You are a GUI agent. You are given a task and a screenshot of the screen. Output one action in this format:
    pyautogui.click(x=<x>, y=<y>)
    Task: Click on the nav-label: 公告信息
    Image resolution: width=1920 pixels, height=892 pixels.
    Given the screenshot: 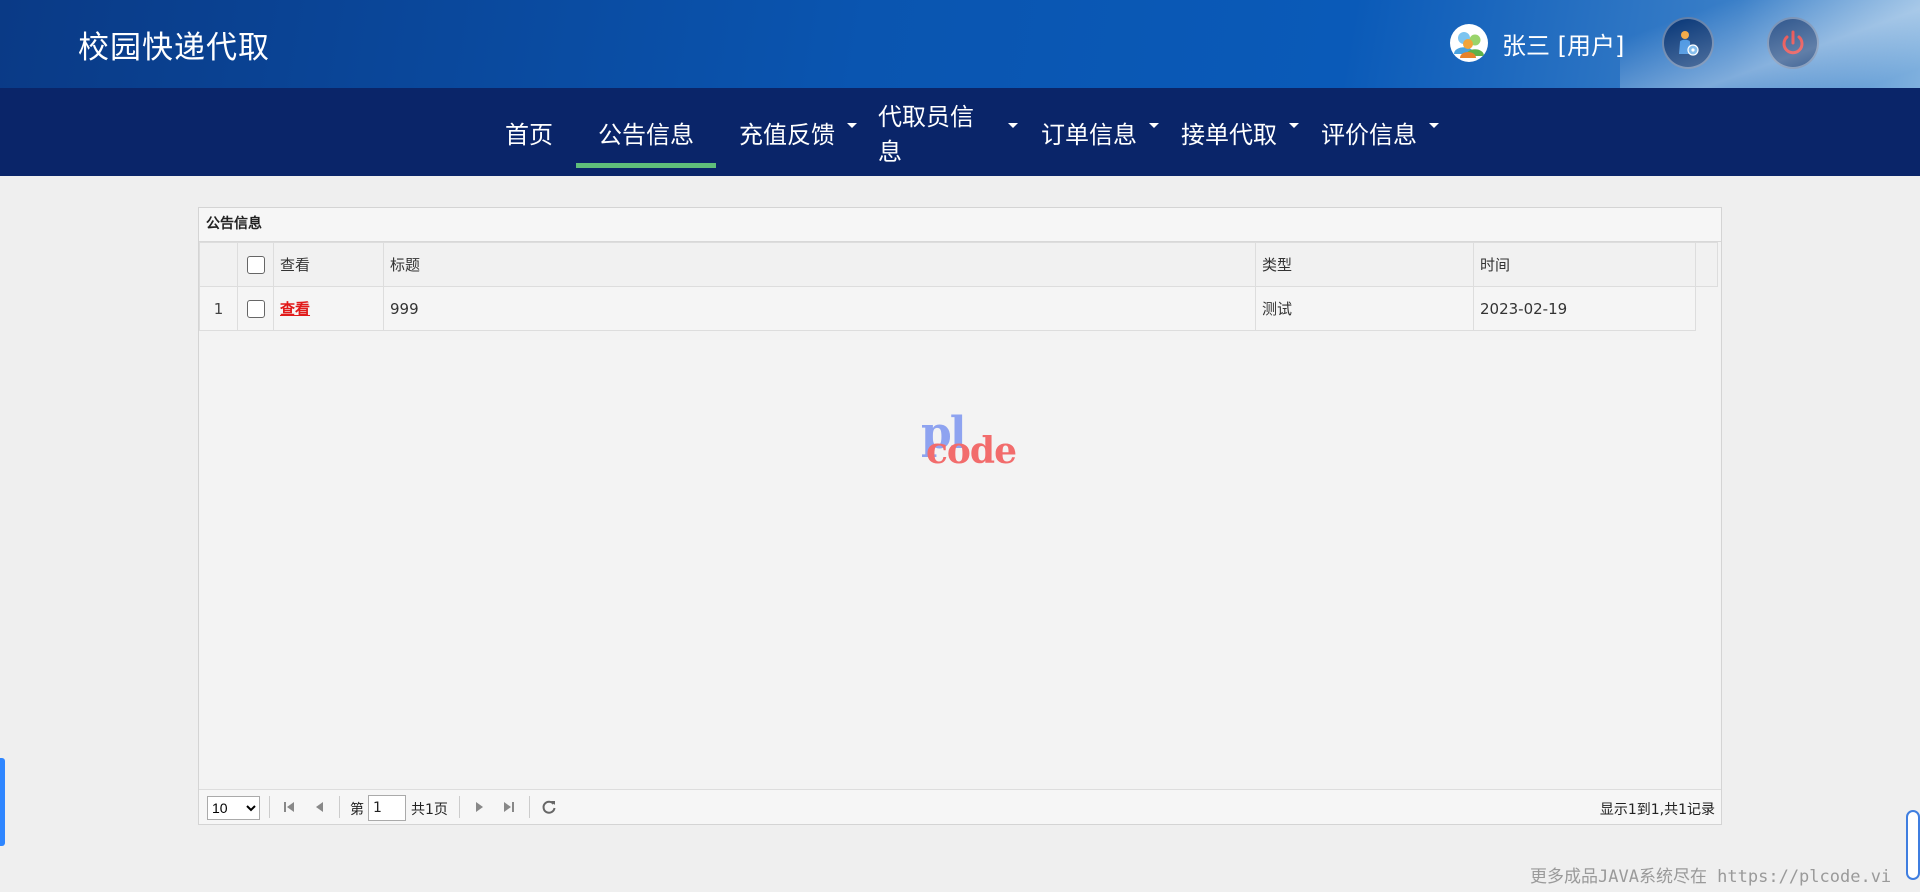 What is the action you would take?
    pyautogui.click(x=646, y=134)
    